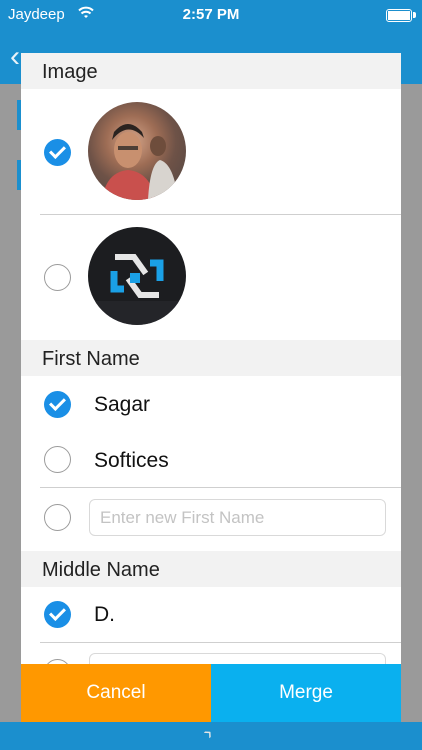  I want to click on section-title: Image, so click(70, 72).